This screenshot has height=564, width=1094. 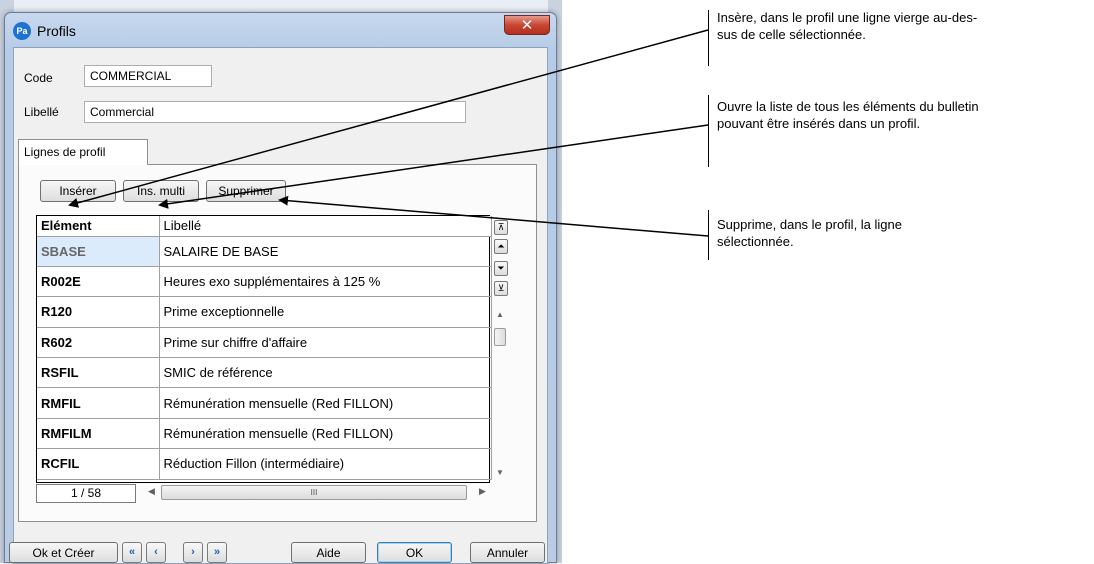 What do you see at coordinates (38, 78) in the screenshot?
I see `code-label: Code` at bounding box center [38, 78].